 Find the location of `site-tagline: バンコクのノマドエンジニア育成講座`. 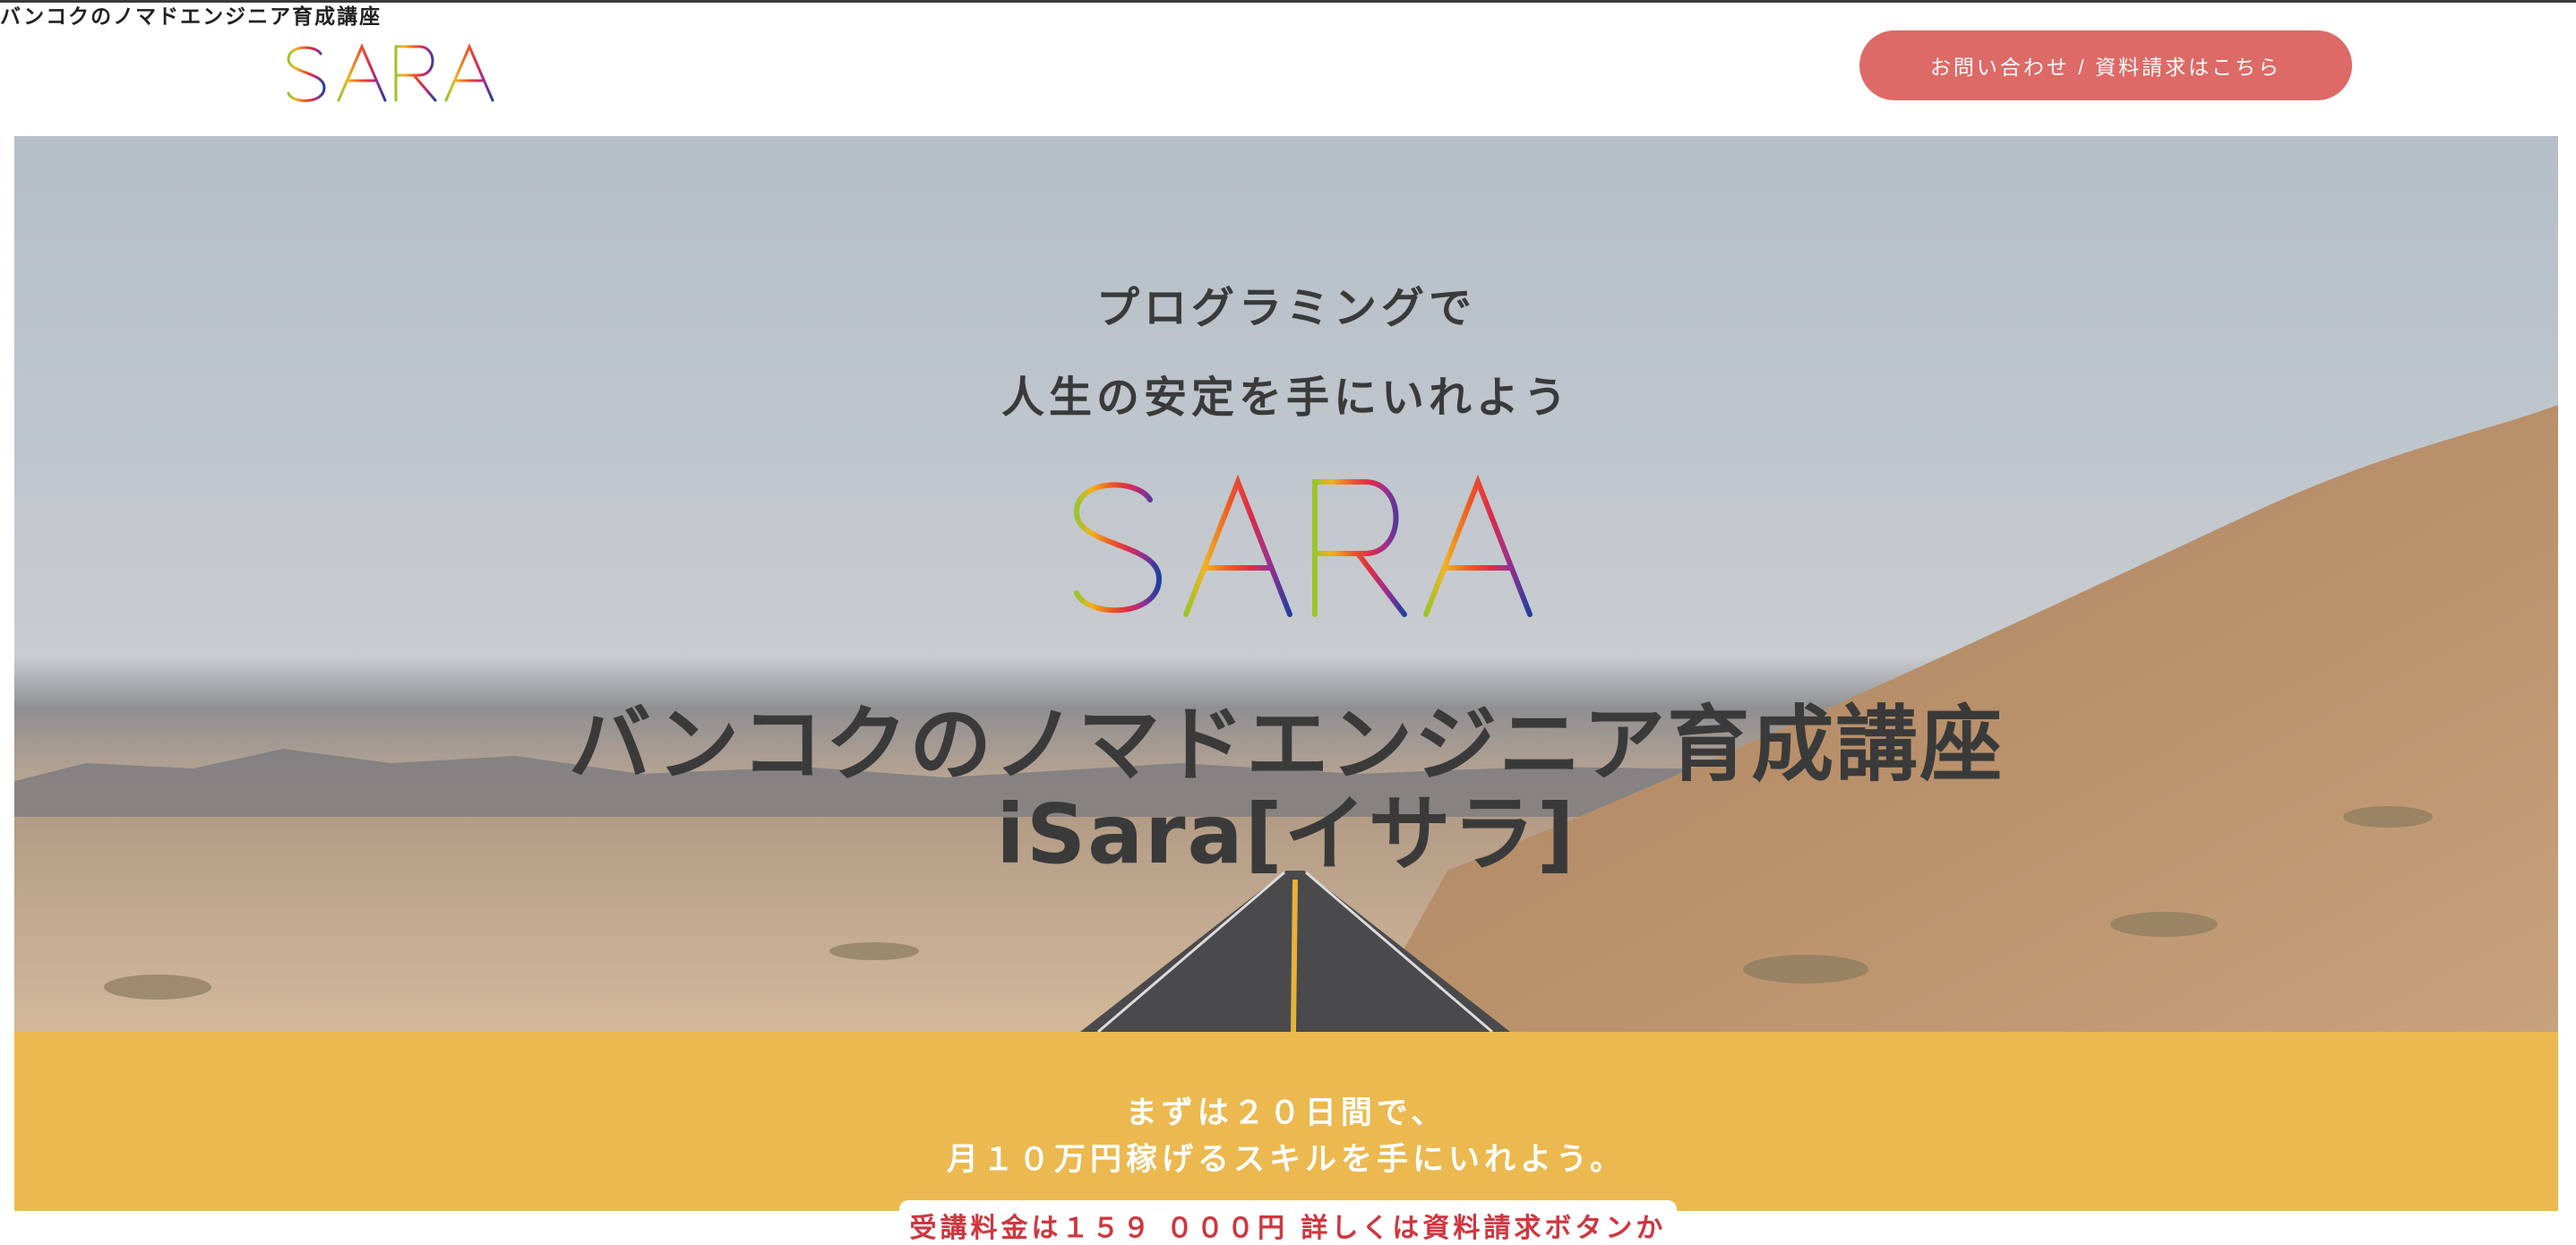

site-tagline: バンコクのノマドエンジニア育成講座 is located at coordinates (191, 17).